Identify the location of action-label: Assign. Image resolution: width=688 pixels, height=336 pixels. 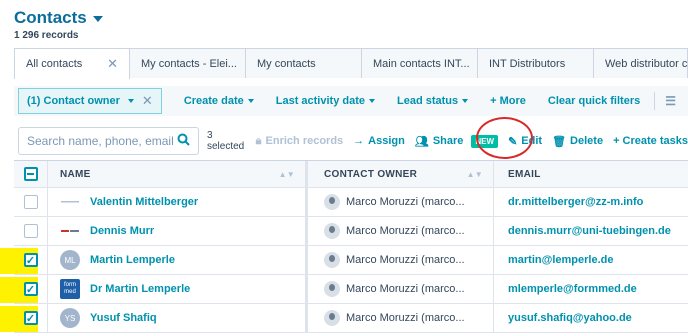
(386, 141).